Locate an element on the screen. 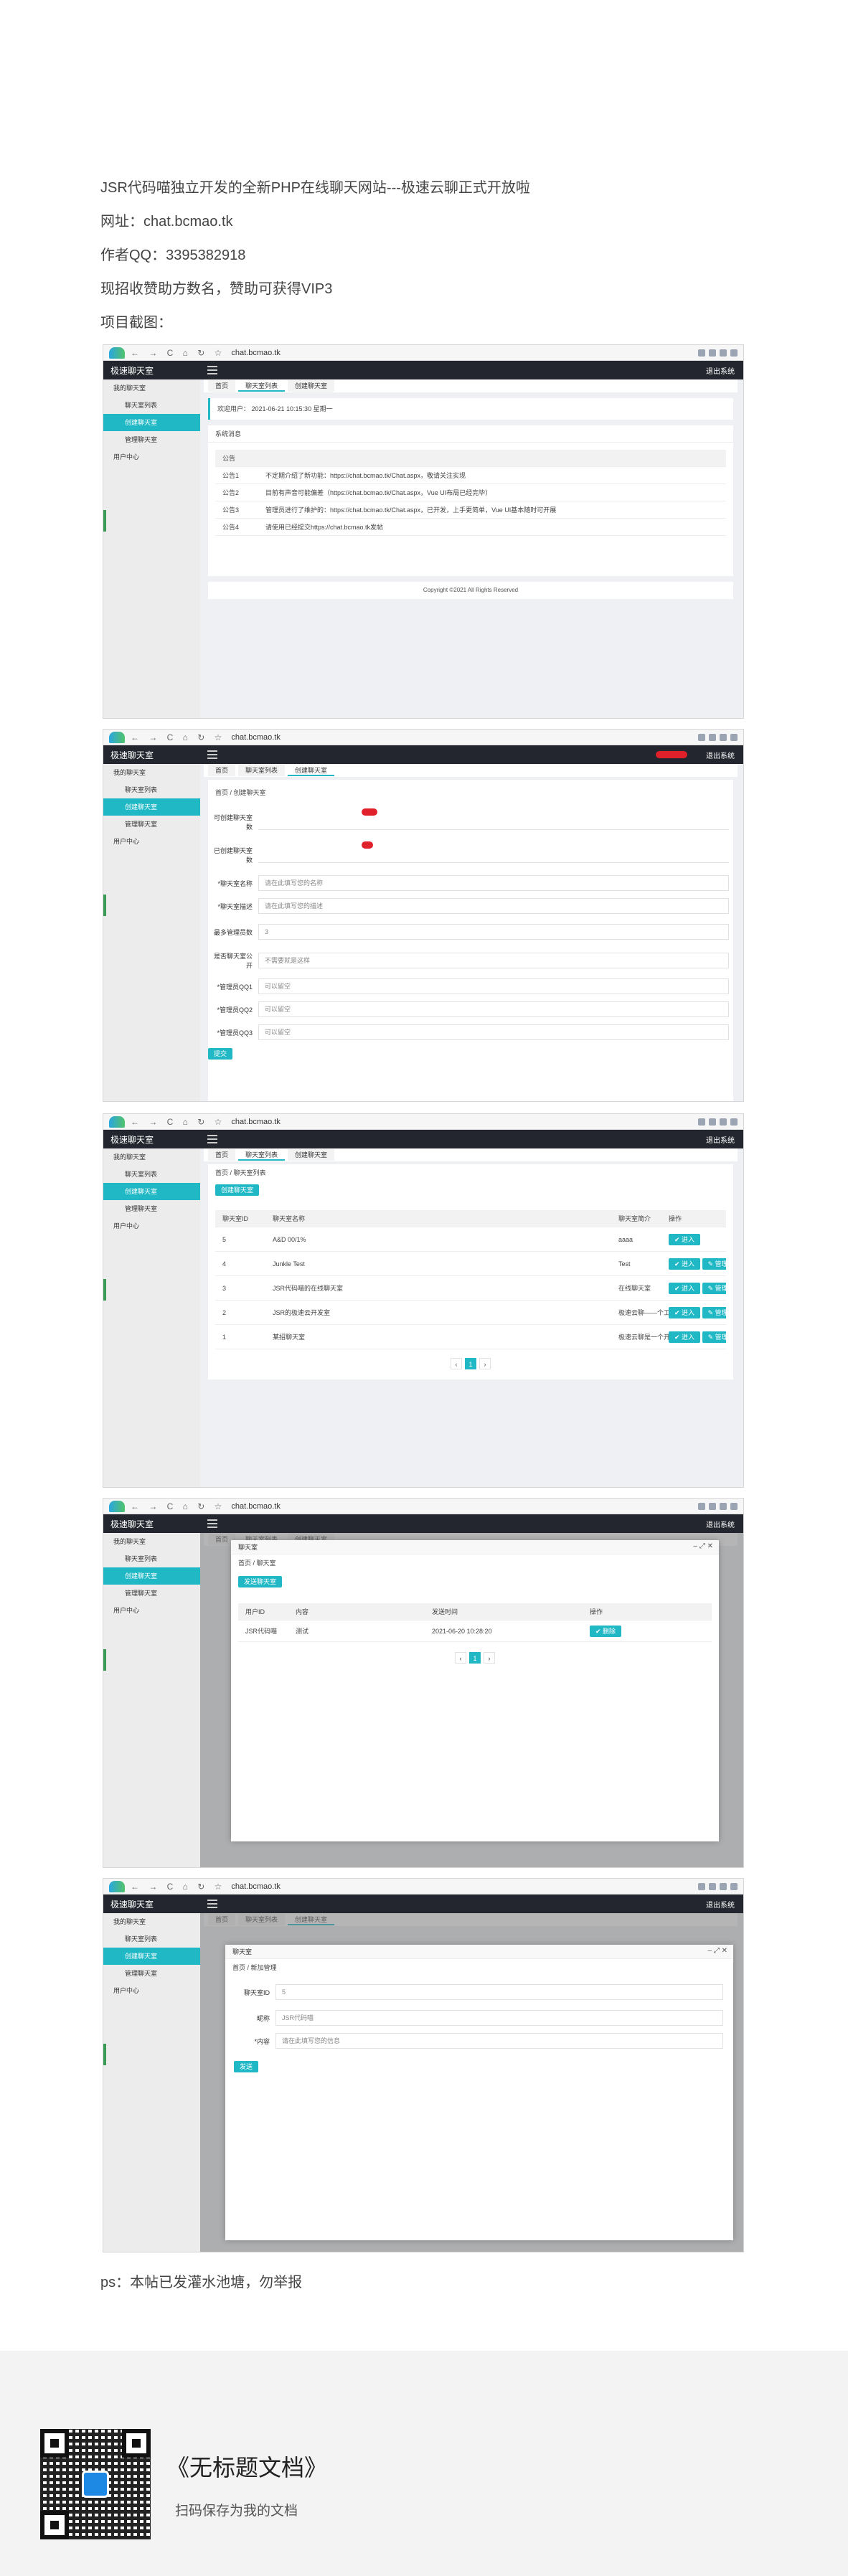 The height and width of the screenshot is (2576, 848). delete-button: ✔ 删除 is located at coordinates (606, 1631).